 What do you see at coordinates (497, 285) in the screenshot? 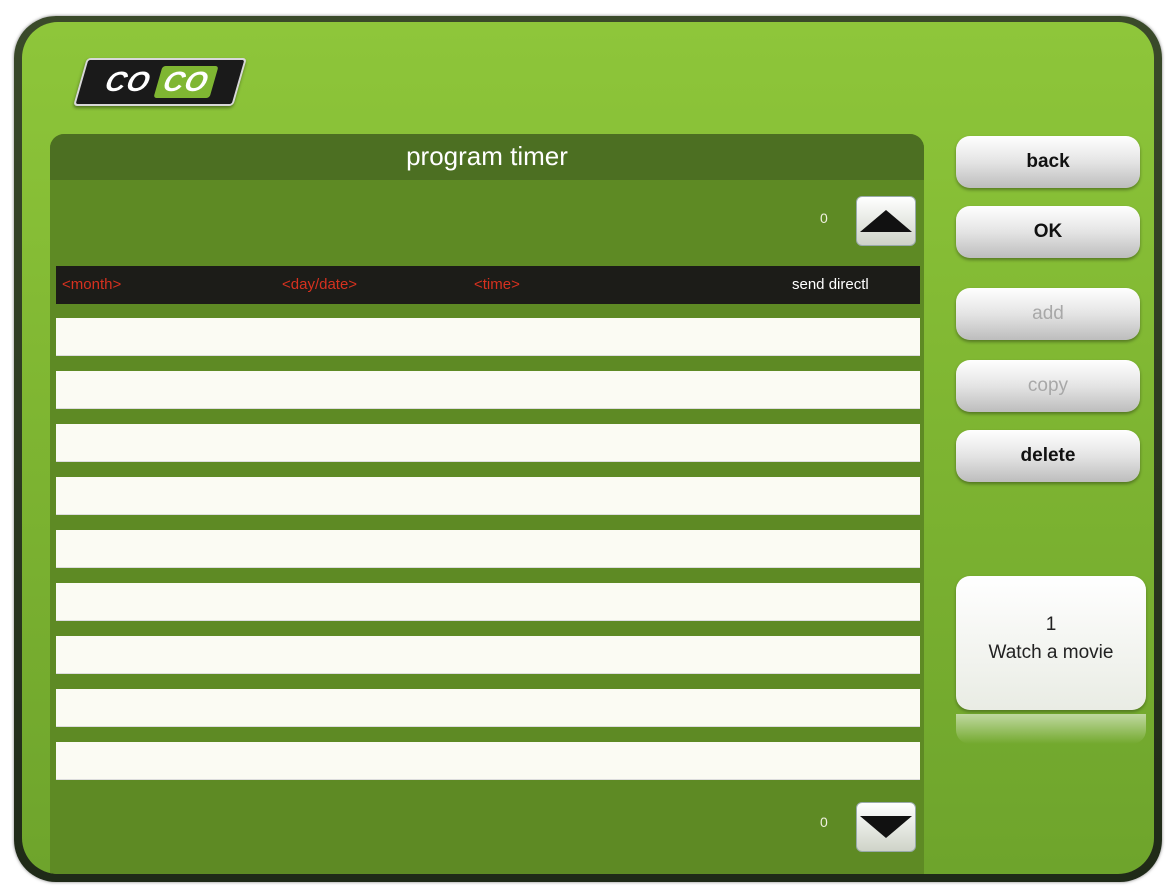
I see `header-time: <time>` at bounding box center [497, 285].